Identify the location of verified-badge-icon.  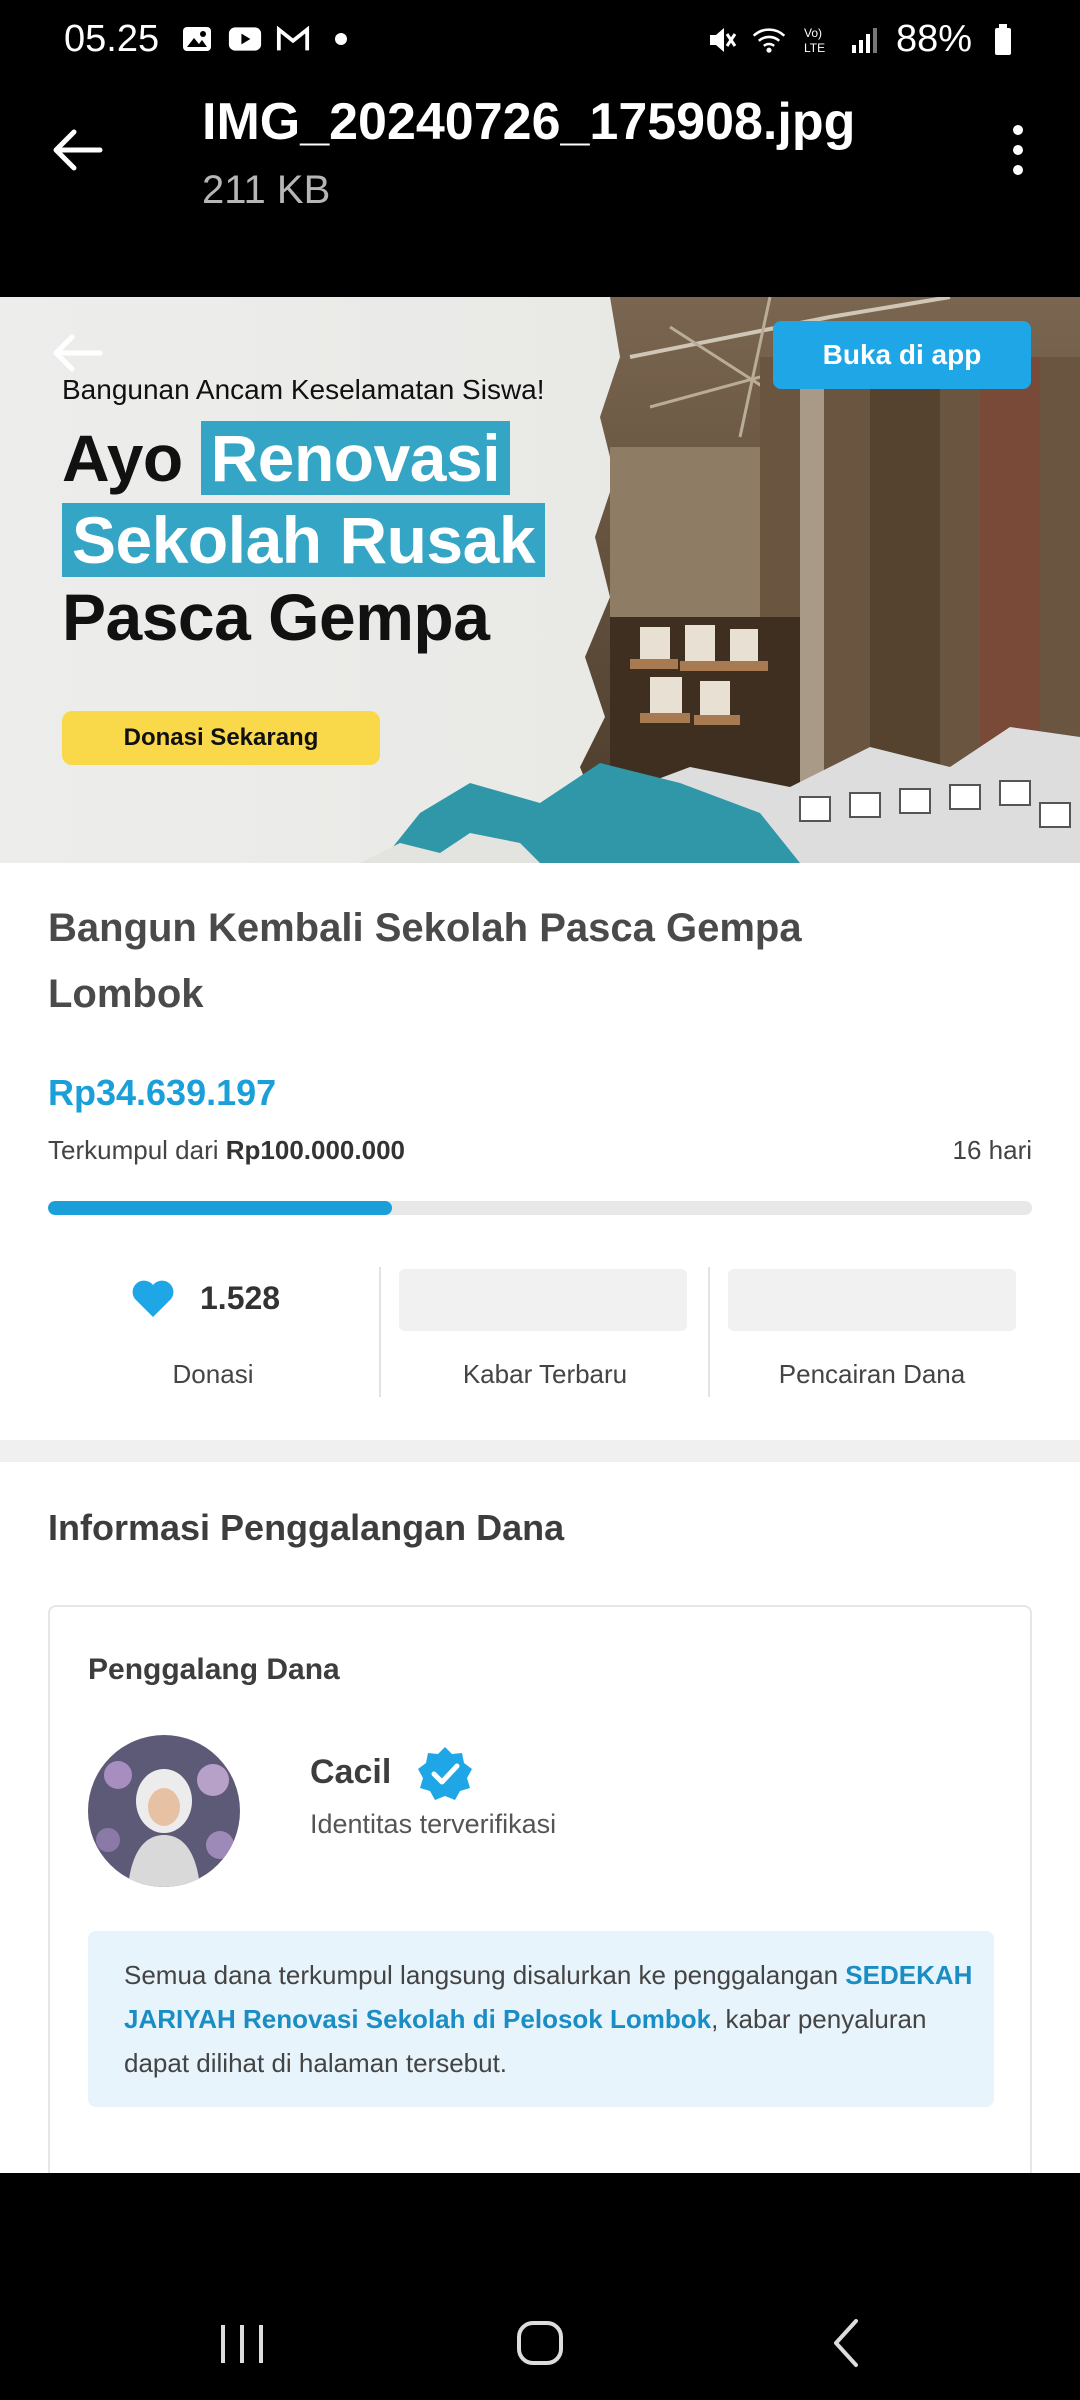
(445, 1773).